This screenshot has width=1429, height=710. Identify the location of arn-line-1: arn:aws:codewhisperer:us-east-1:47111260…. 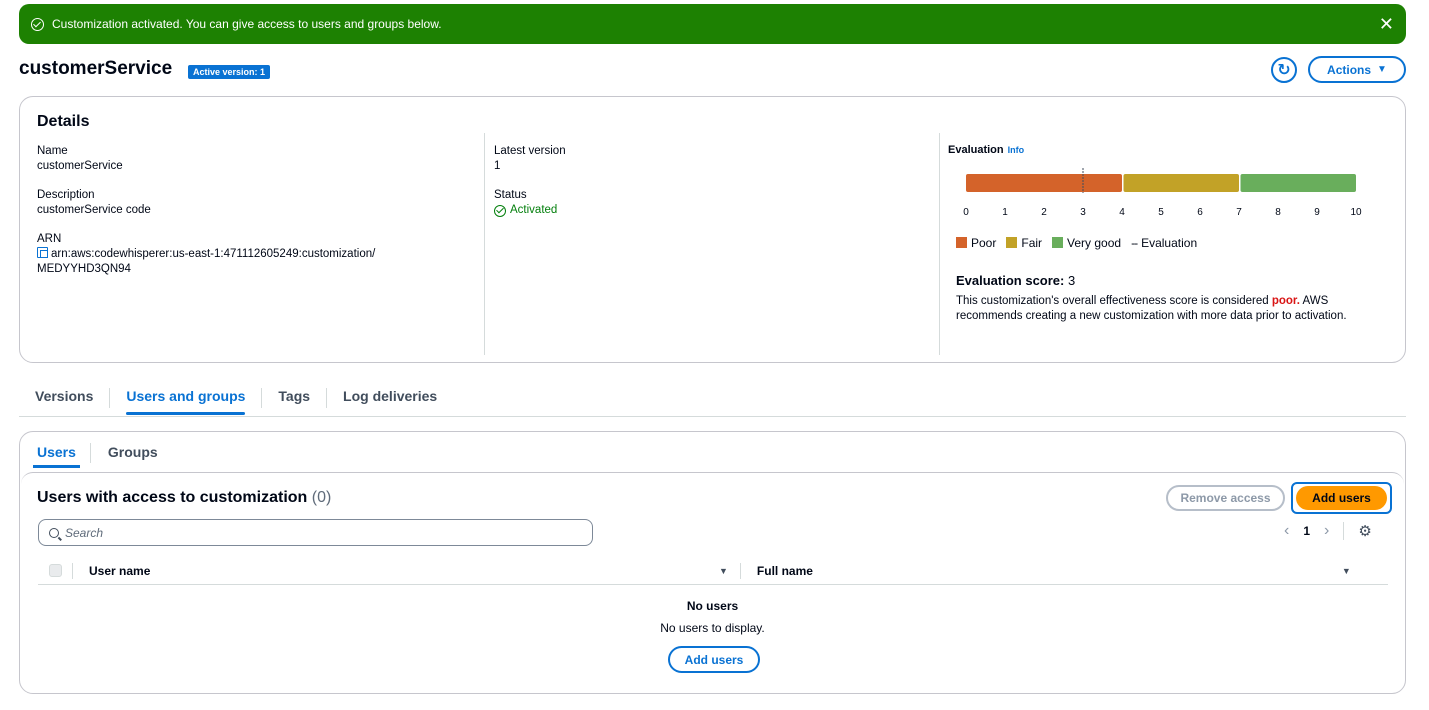
(213, 254).